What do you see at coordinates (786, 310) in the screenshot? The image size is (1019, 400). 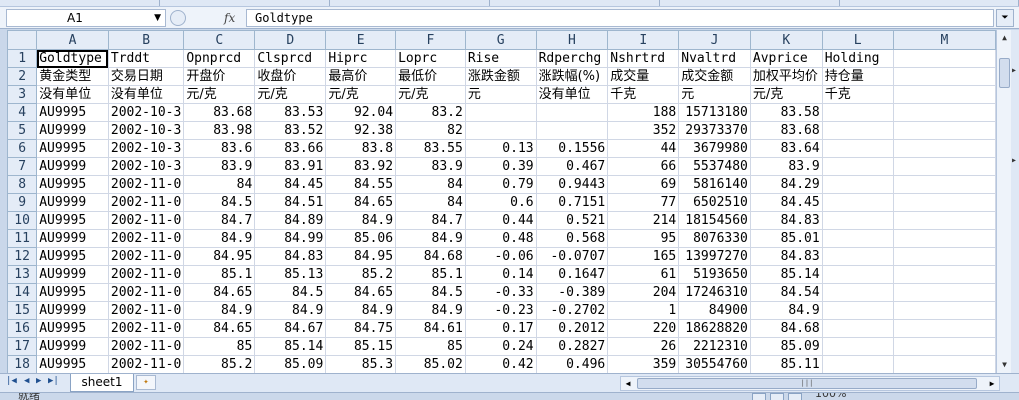 I see `cell-k15: 84.9` at bounding box center [786, 310].